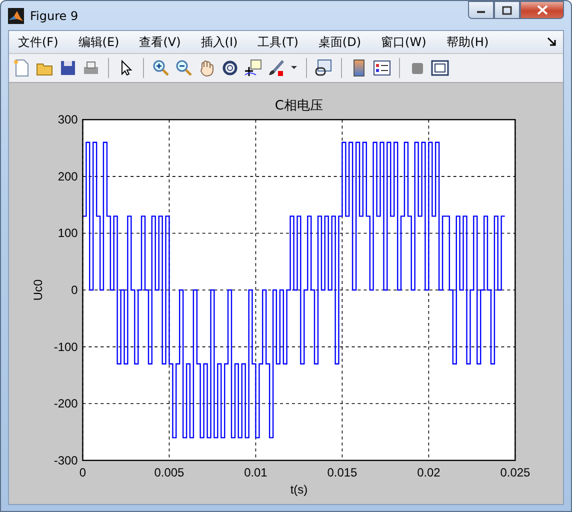  Describe the element at coordinates (405, 42) in the screenshot. I see `menu-item: 窗口(W)` at that location.